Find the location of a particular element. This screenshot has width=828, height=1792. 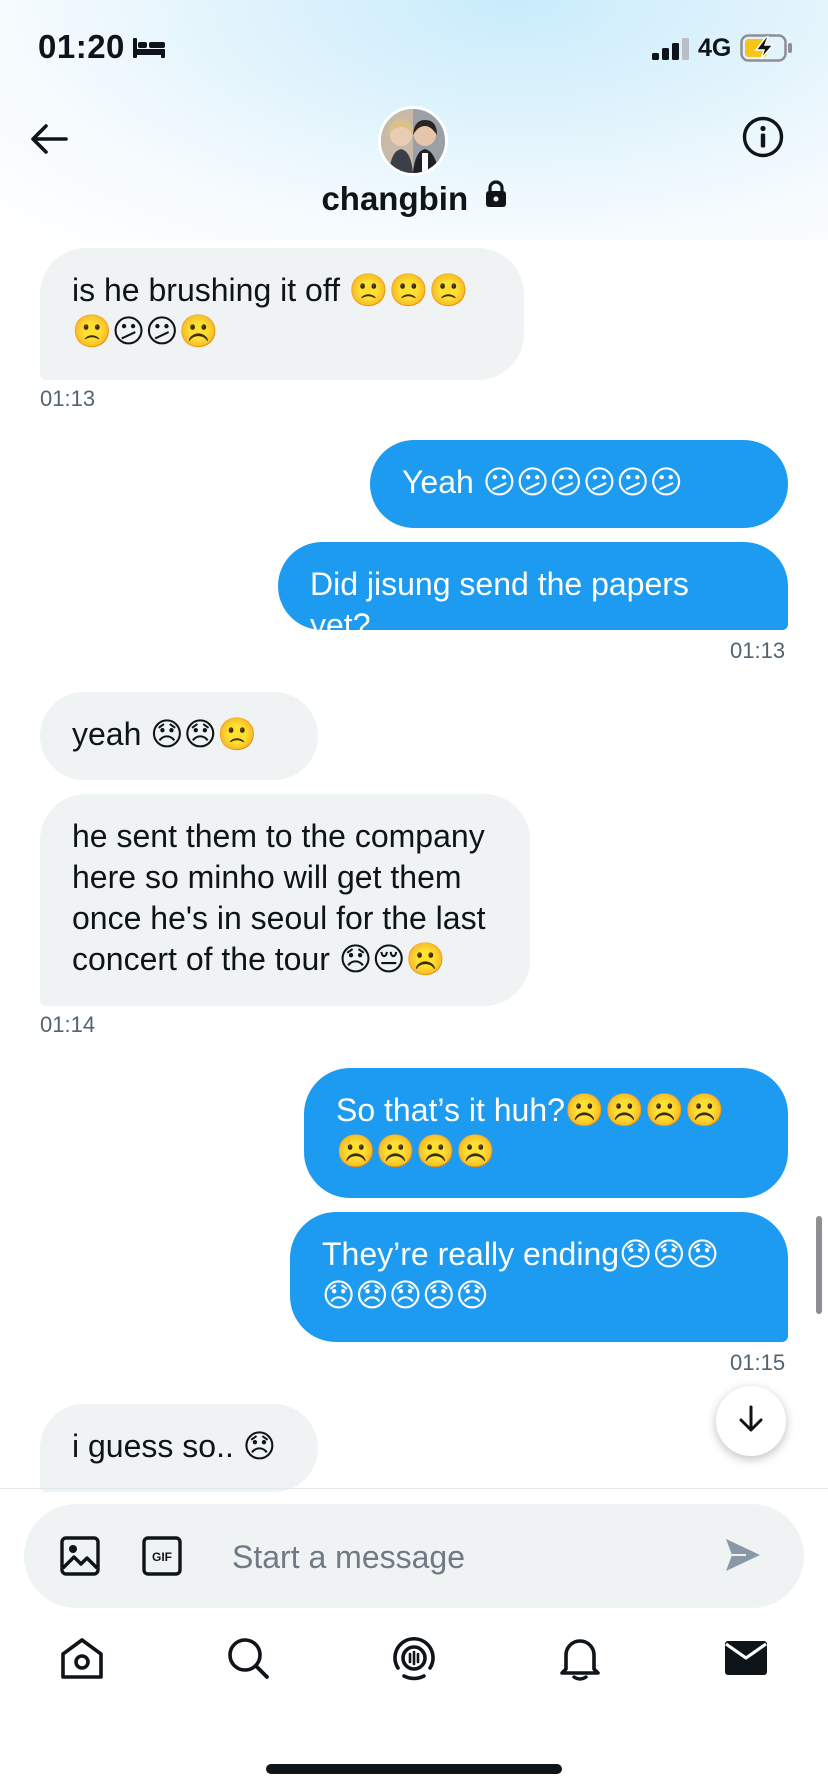

back-arrow-icon is located at coordinates (49, 141).